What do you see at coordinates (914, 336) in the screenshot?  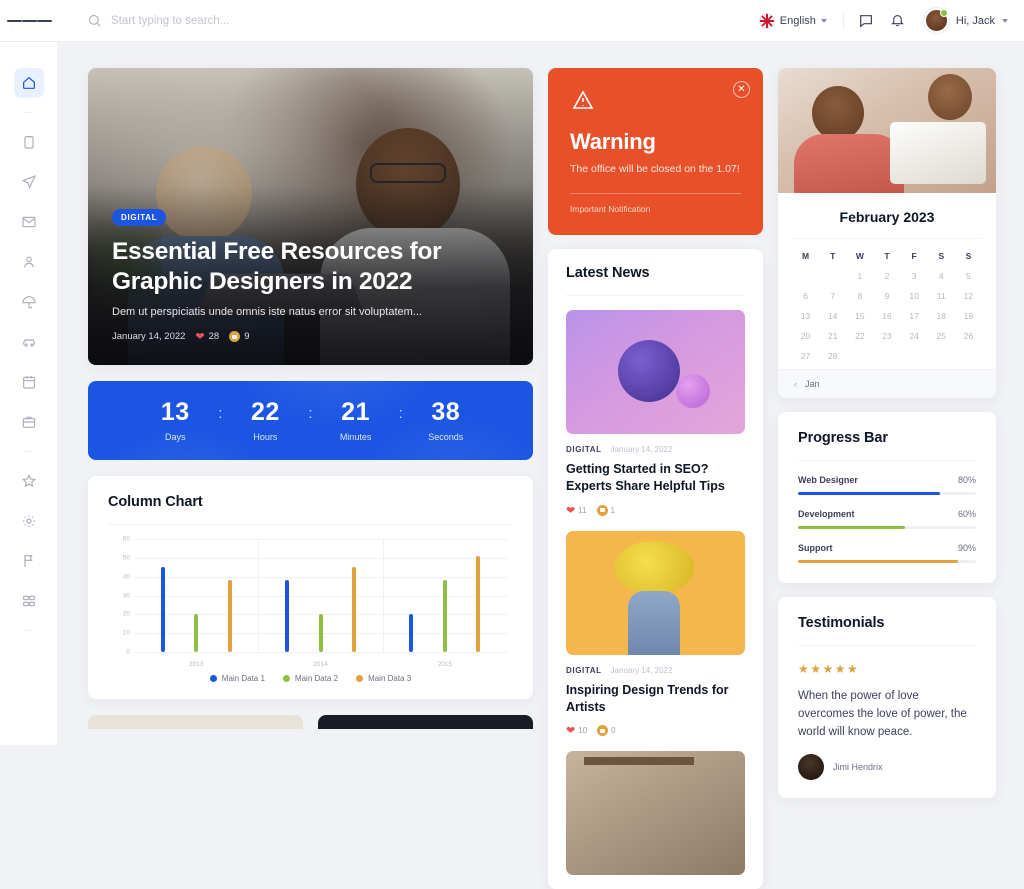 I see `calendar-day: 24` at bounding box center [914, 336].